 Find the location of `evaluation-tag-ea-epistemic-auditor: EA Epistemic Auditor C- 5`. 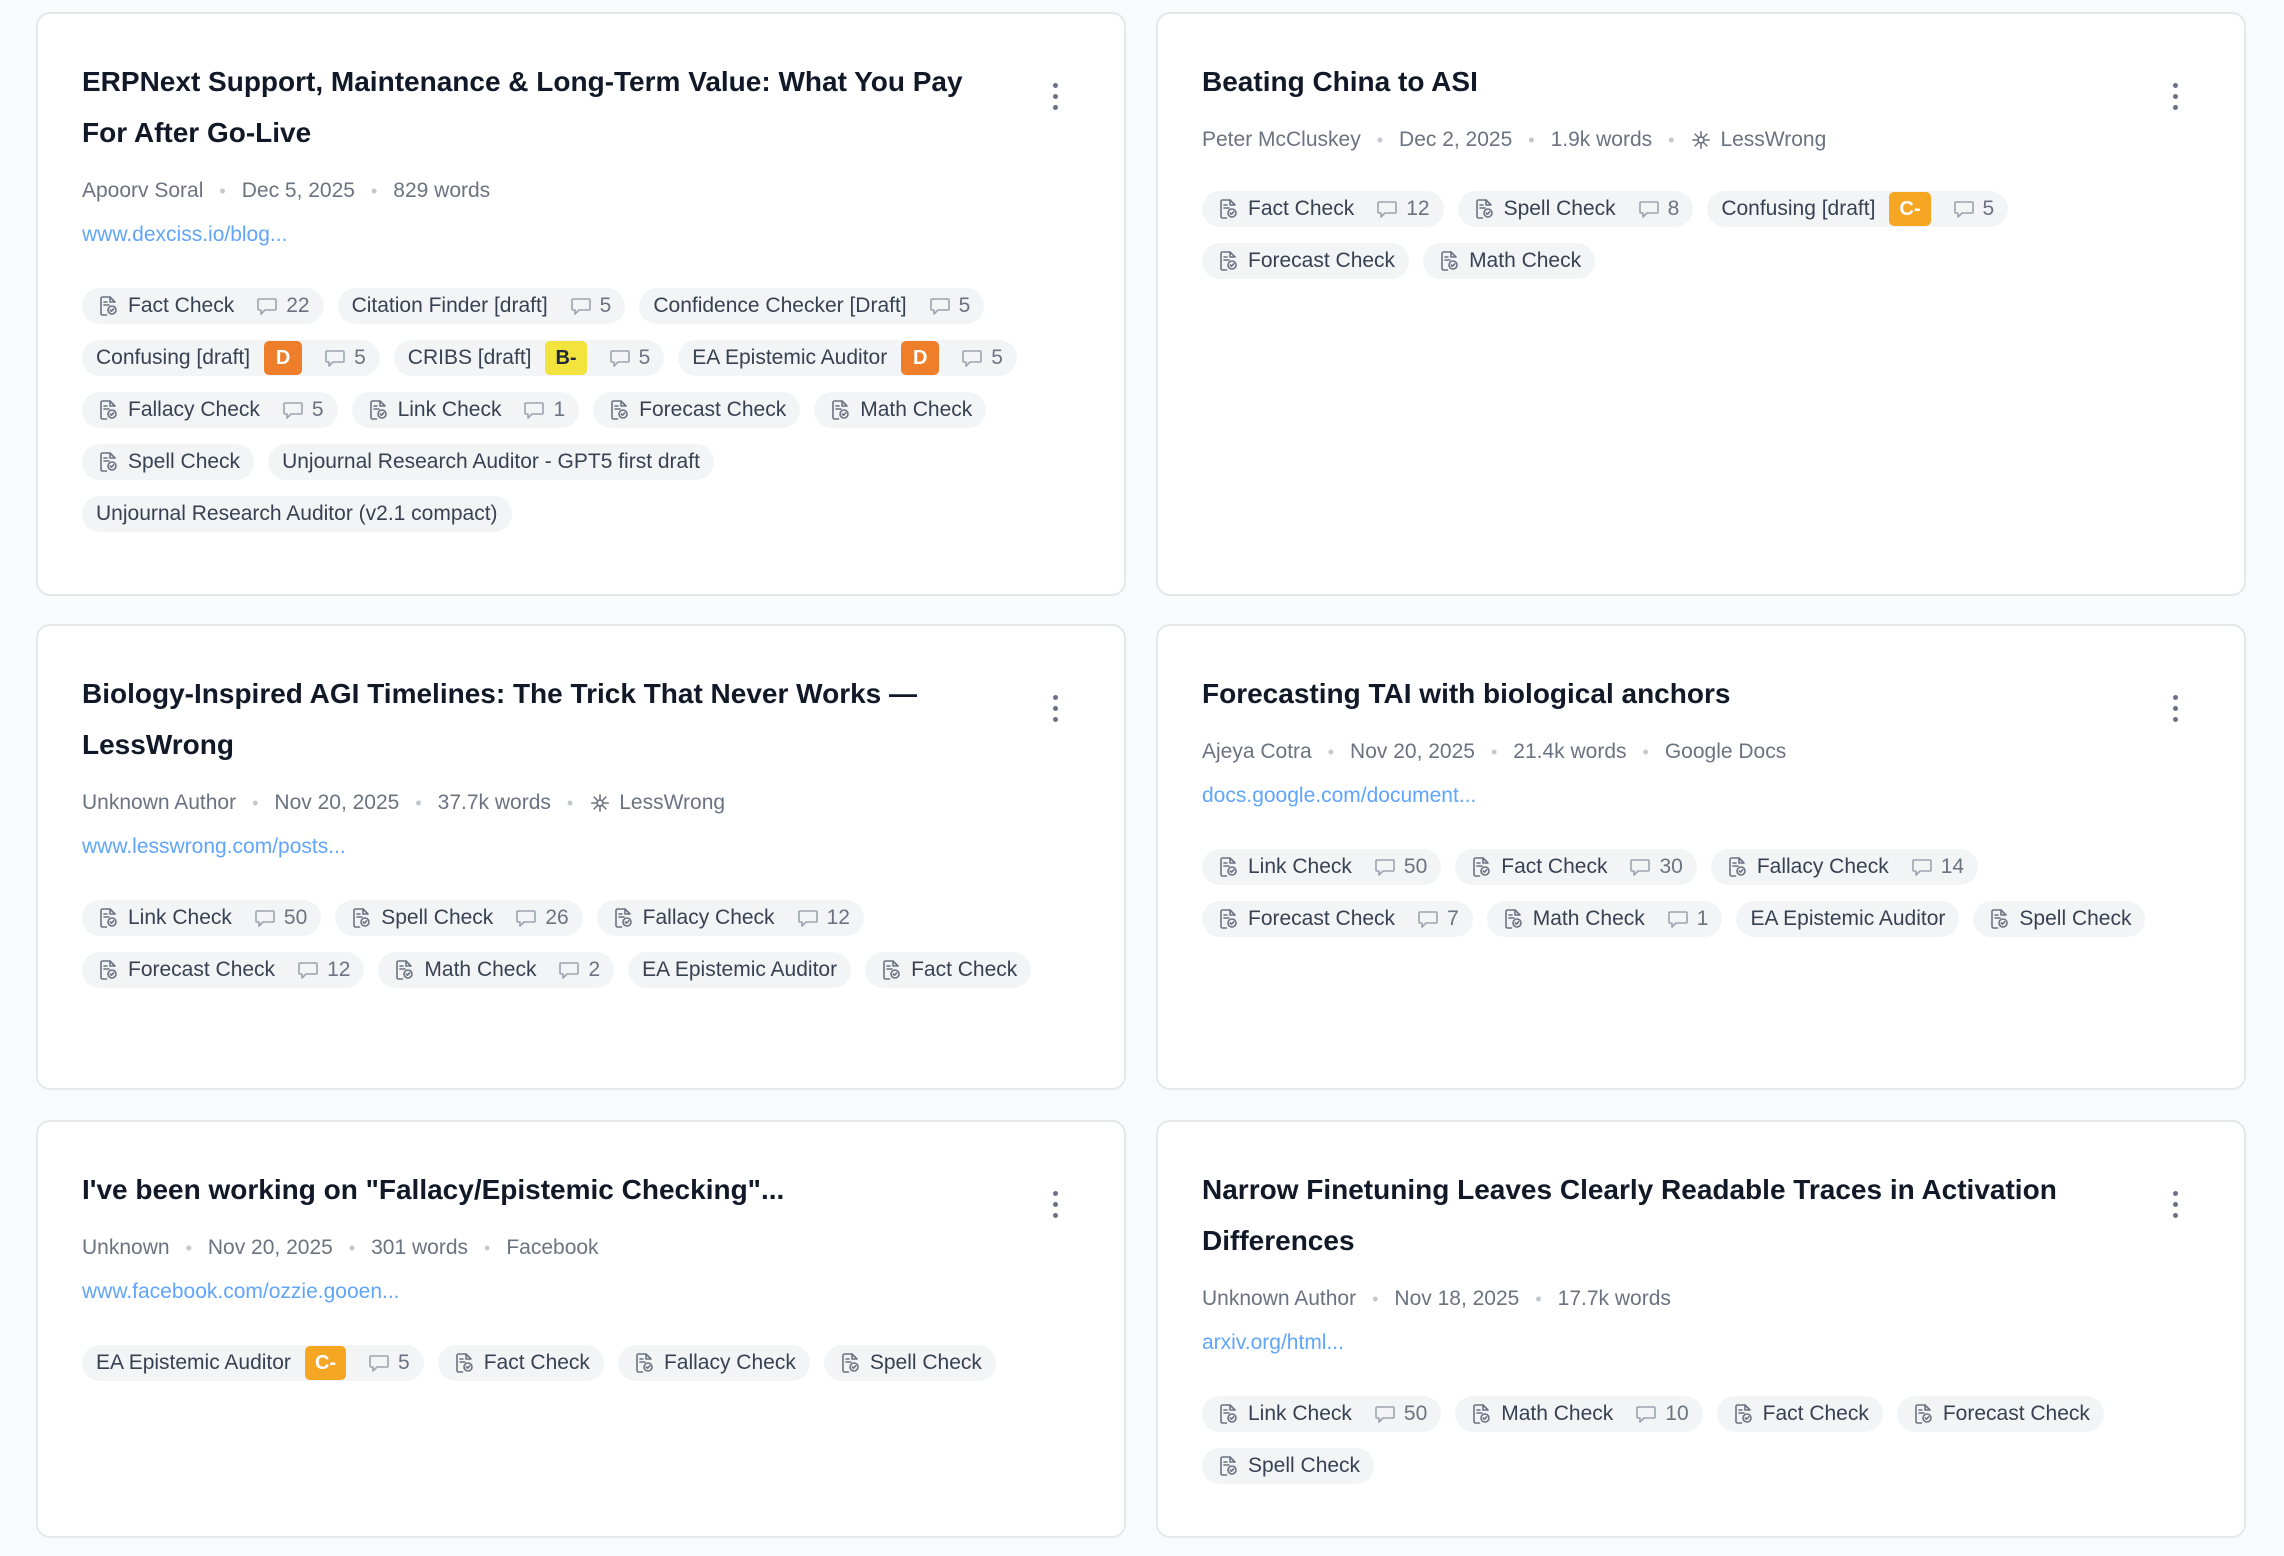

evaluation-tag-ea-epistemic-auditor: EA Epistemic Auditor C- 5 is located at coordinates (253, 1363).